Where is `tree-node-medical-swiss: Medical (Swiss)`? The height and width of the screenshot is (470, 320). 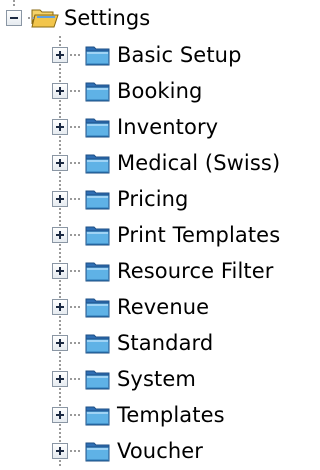
tree-node-medical-swiss: Medical (Swiss) is located at coordinates (166, 163).